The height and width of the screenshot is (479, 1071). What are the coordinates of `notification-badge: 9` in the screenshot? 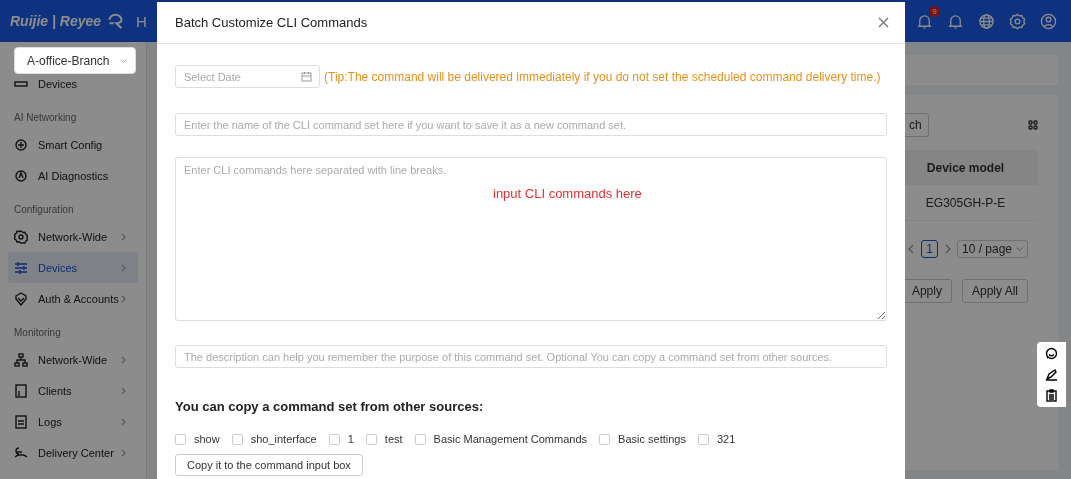 It's located at (934, 11).